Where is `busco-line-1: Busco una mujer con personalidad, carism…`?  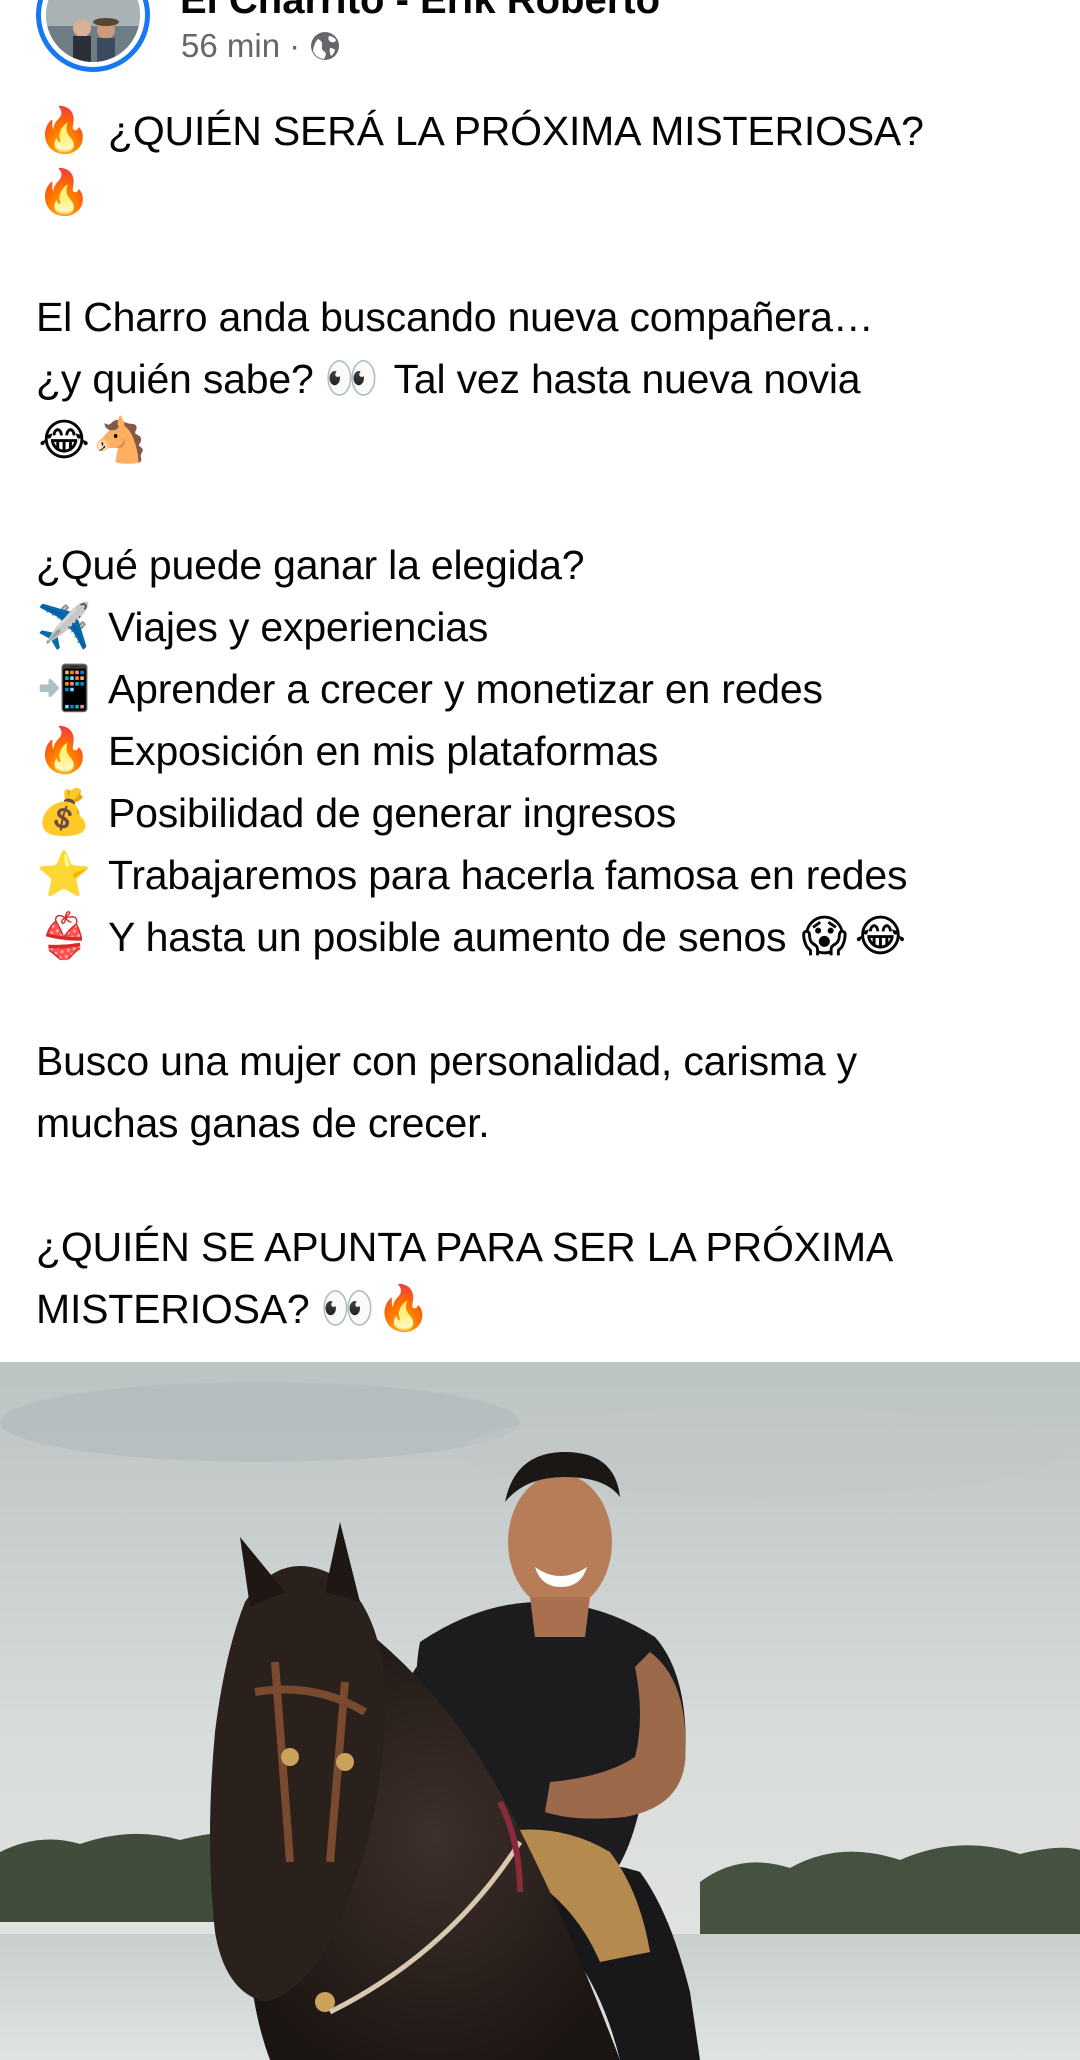
busco-line-1: Busco una mujer con personalidad, carism… is located at coordinates (551, 1061).